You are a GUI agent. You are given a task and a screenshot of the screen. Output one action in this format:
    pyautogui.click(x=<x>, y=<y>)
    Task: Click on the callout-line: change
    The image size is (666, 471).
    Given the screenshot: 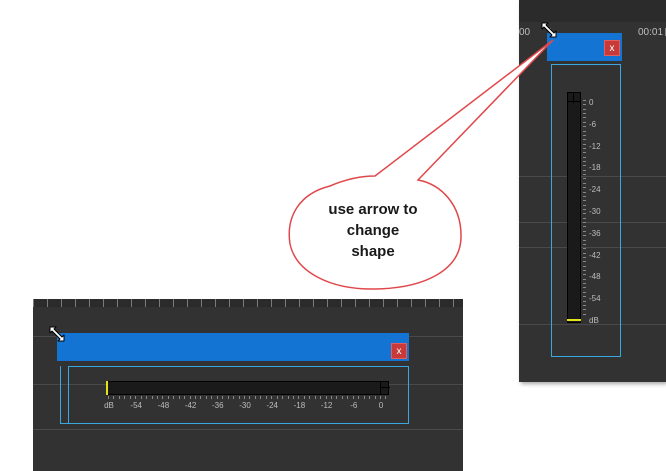 What is the action you would take?
    pyautogui.click(x=373, y=230)
    